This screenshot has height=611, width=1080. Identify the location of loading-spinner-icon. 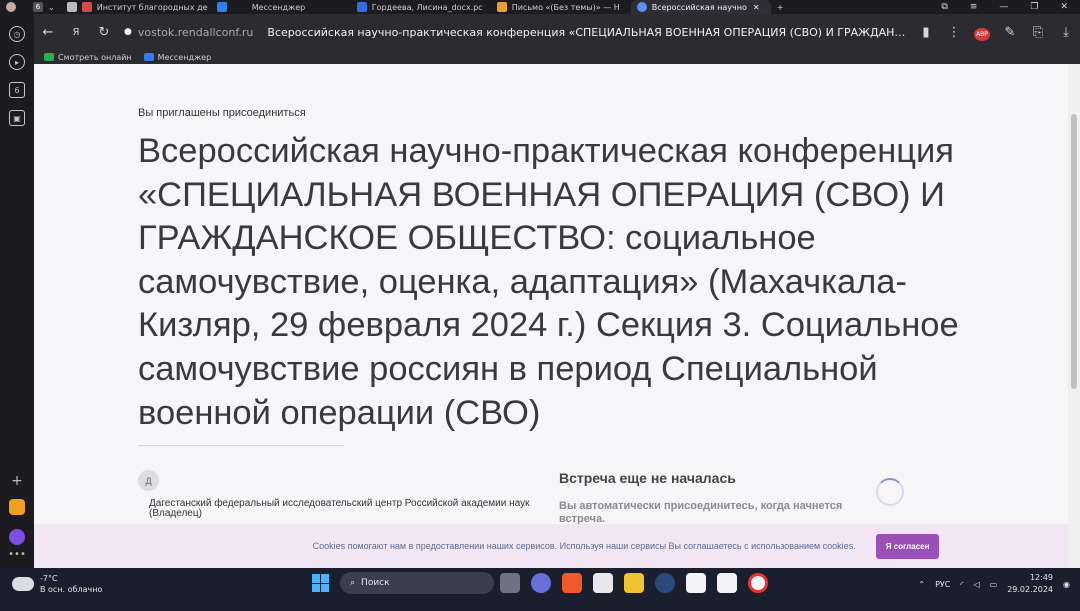
(890, 492).